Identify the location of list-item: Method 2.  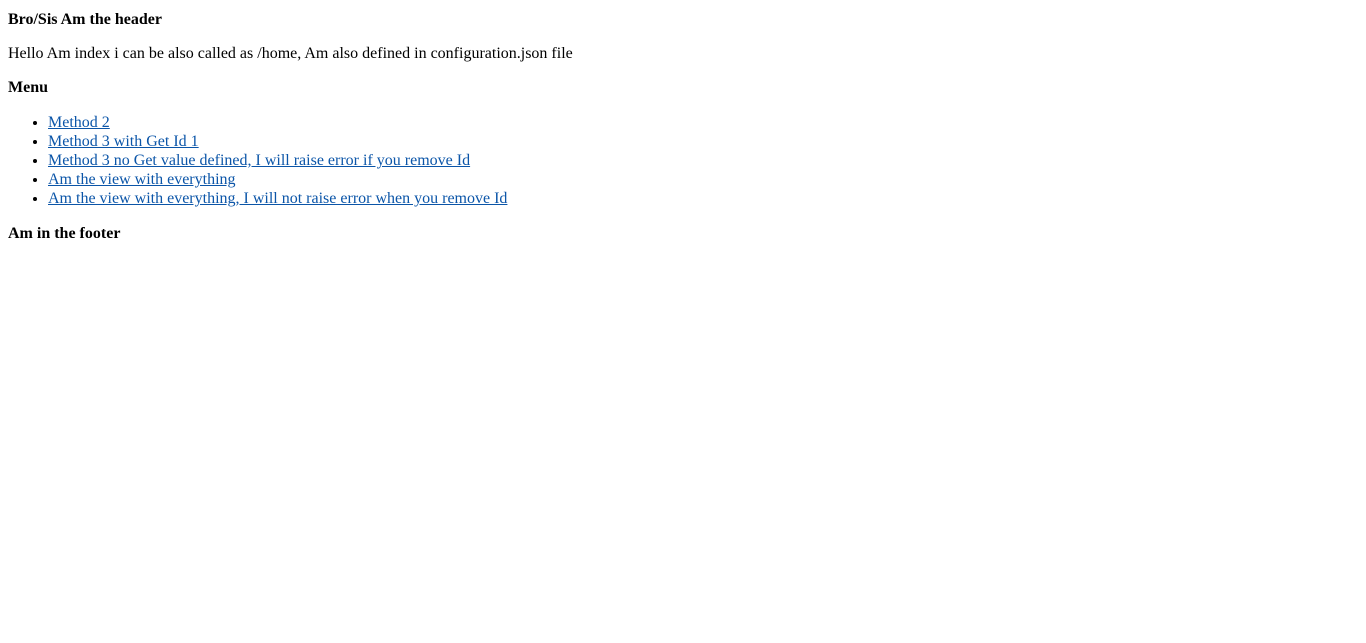
(703, 122).